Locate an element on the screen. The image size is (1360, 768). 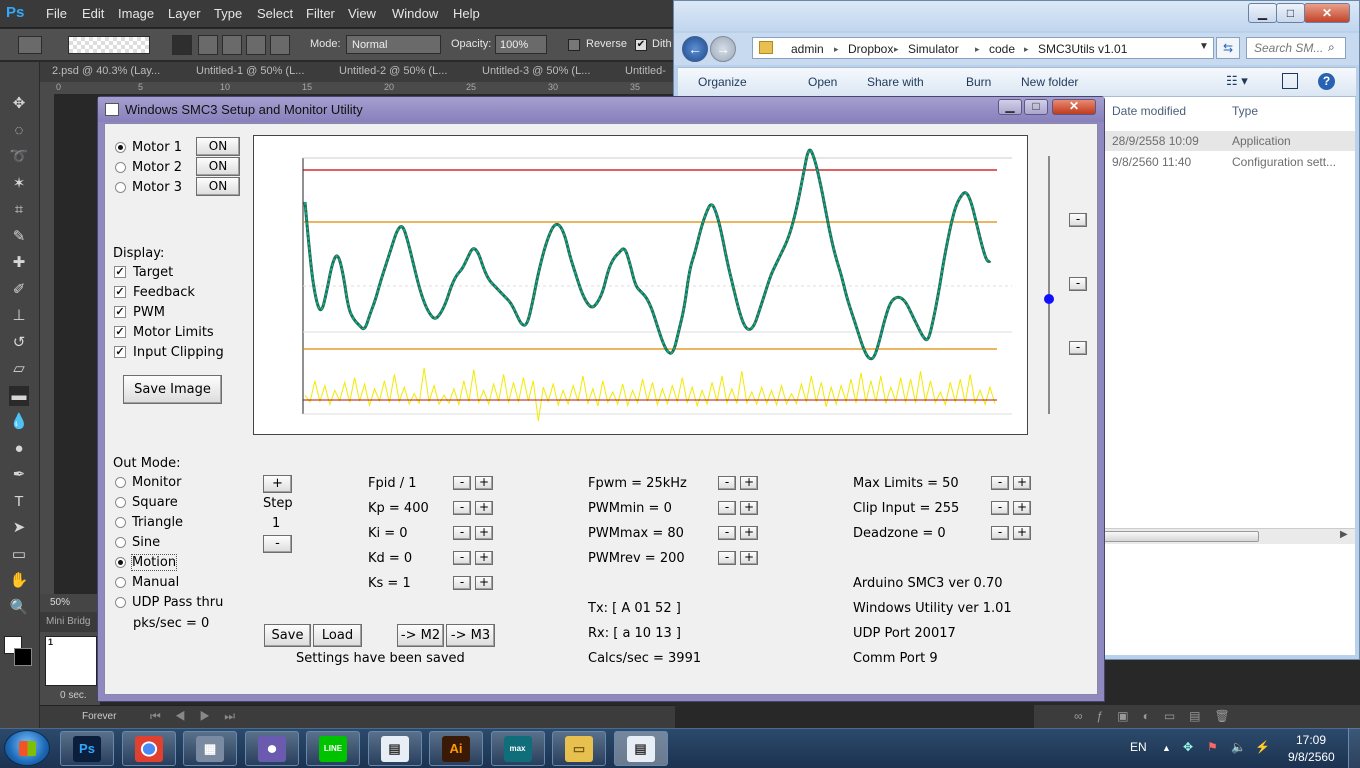
limit-plus-button-2: + is located at coordinates (1022, 508).